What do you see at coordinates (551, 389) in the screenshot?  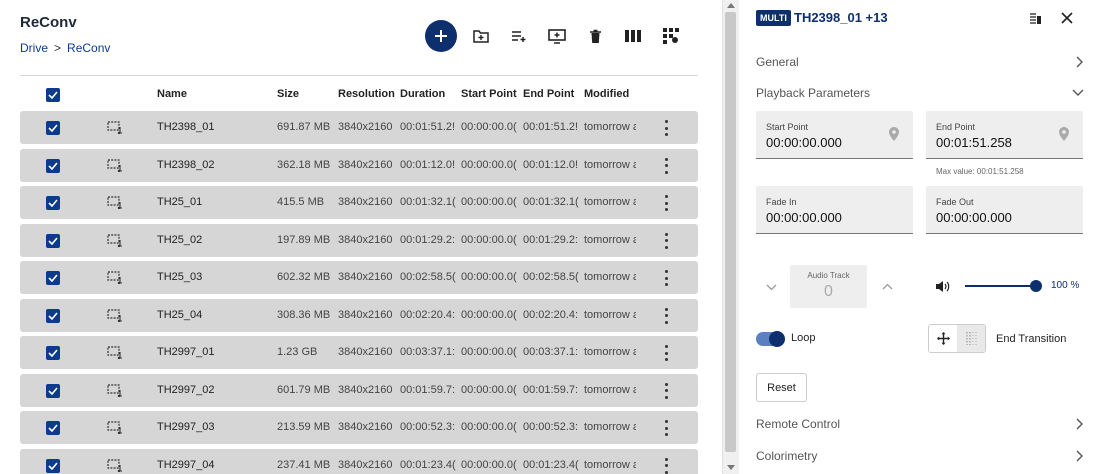 I see `cell-end-point: 00:01:59.7:` at bounding box center [551, 389].